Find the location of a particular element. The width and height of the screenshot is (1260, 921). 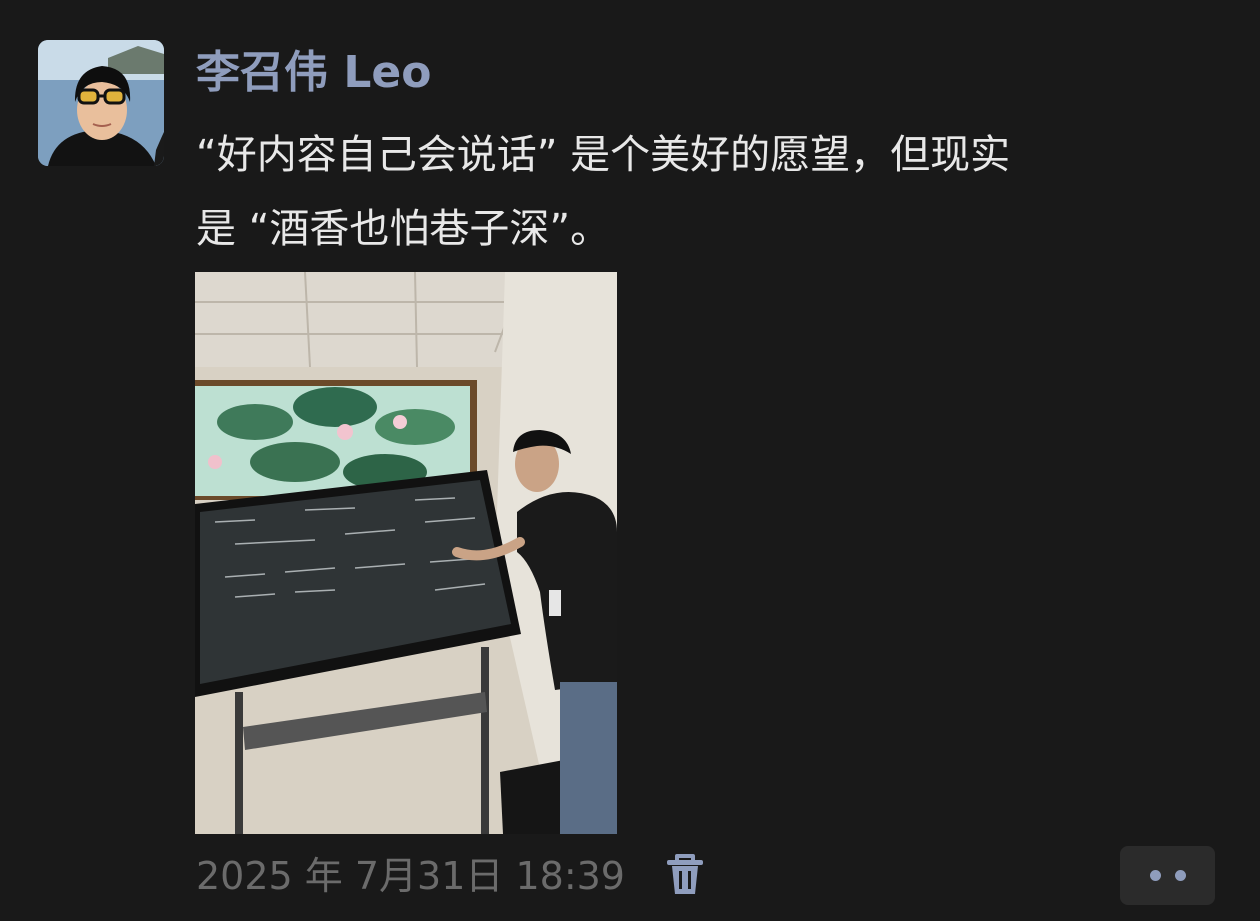

delete-button is located at coordinates (685, 875).